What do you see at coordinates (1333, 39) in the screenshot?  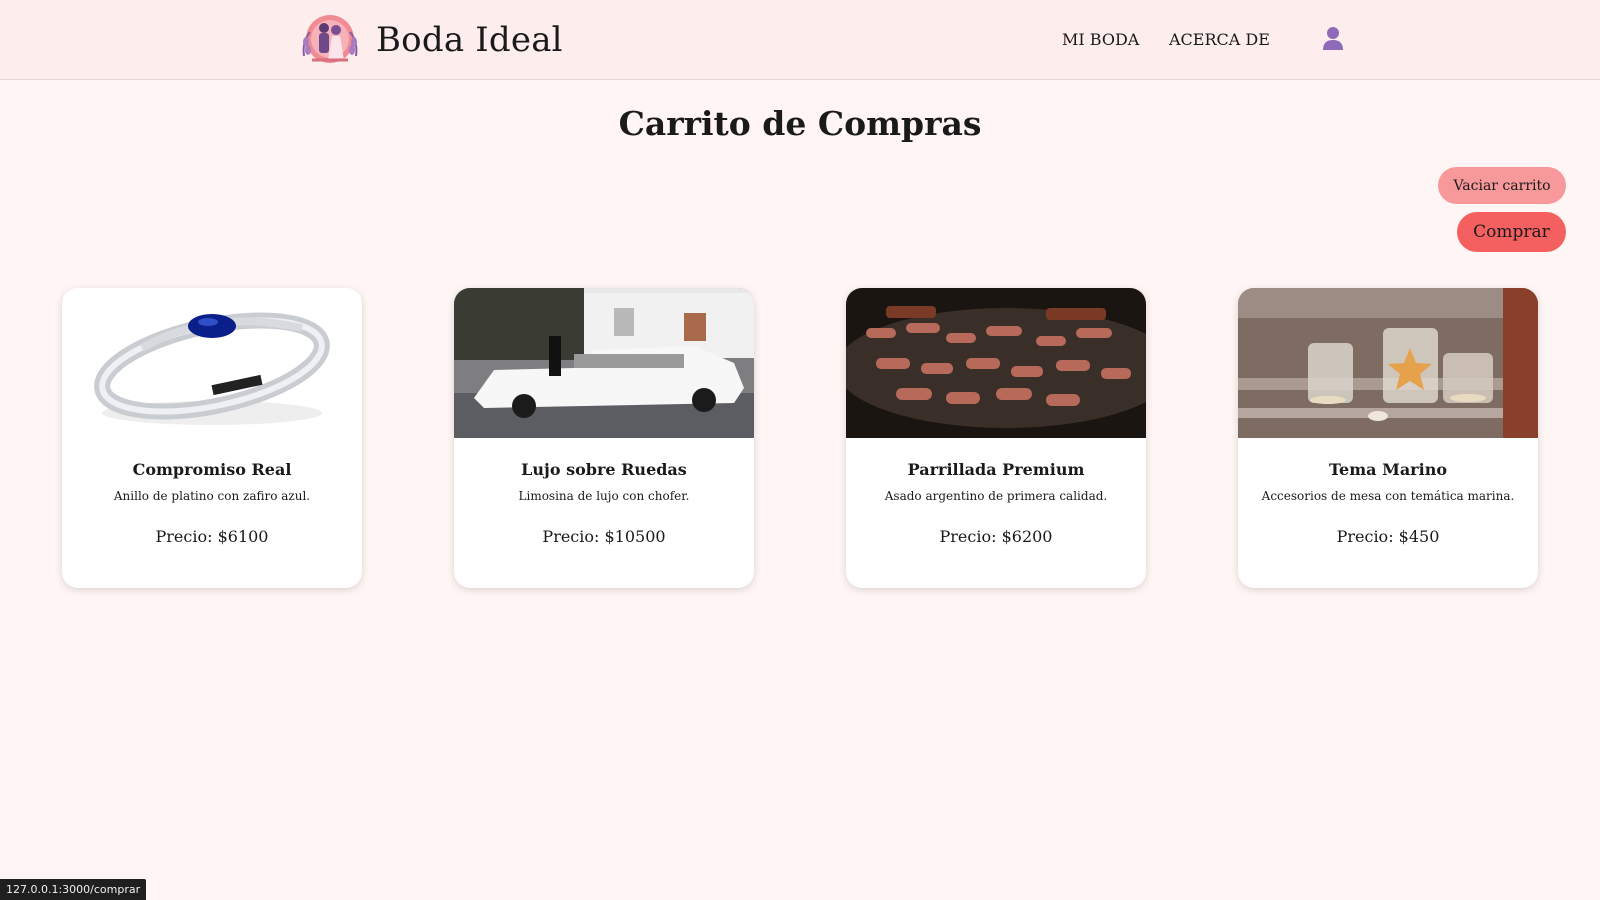 I see `user-icon` at bounding box center [1333, 39].